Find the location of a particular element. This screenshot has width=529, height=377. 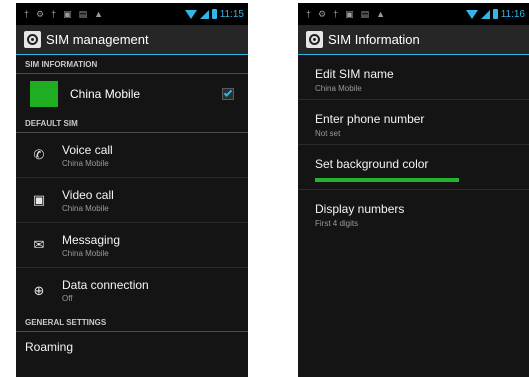

item-title: Data connection is located at coordinates (105, 285).